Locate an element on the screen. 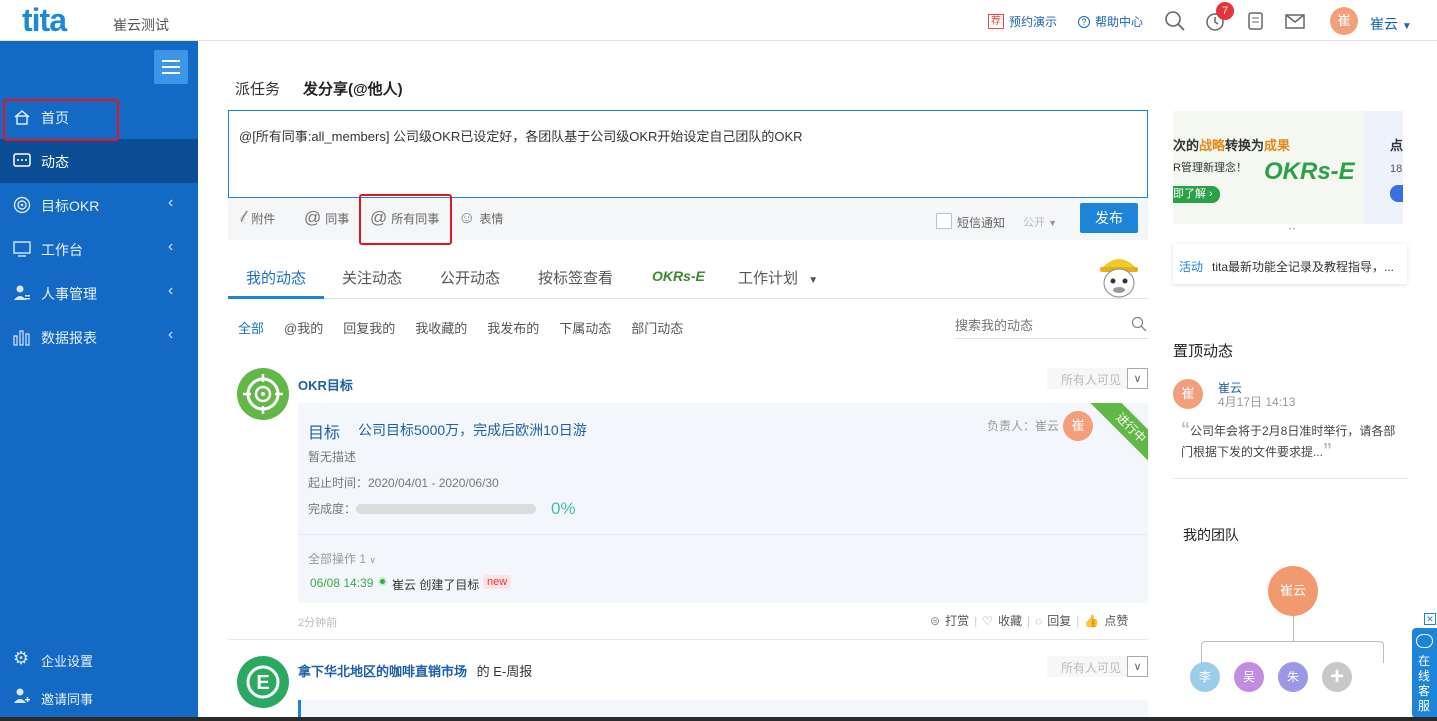 This screenshot has height=721, width=1437. sidebar-item-hr: 人事管理 ‹ is located at coordinates (99, 293).